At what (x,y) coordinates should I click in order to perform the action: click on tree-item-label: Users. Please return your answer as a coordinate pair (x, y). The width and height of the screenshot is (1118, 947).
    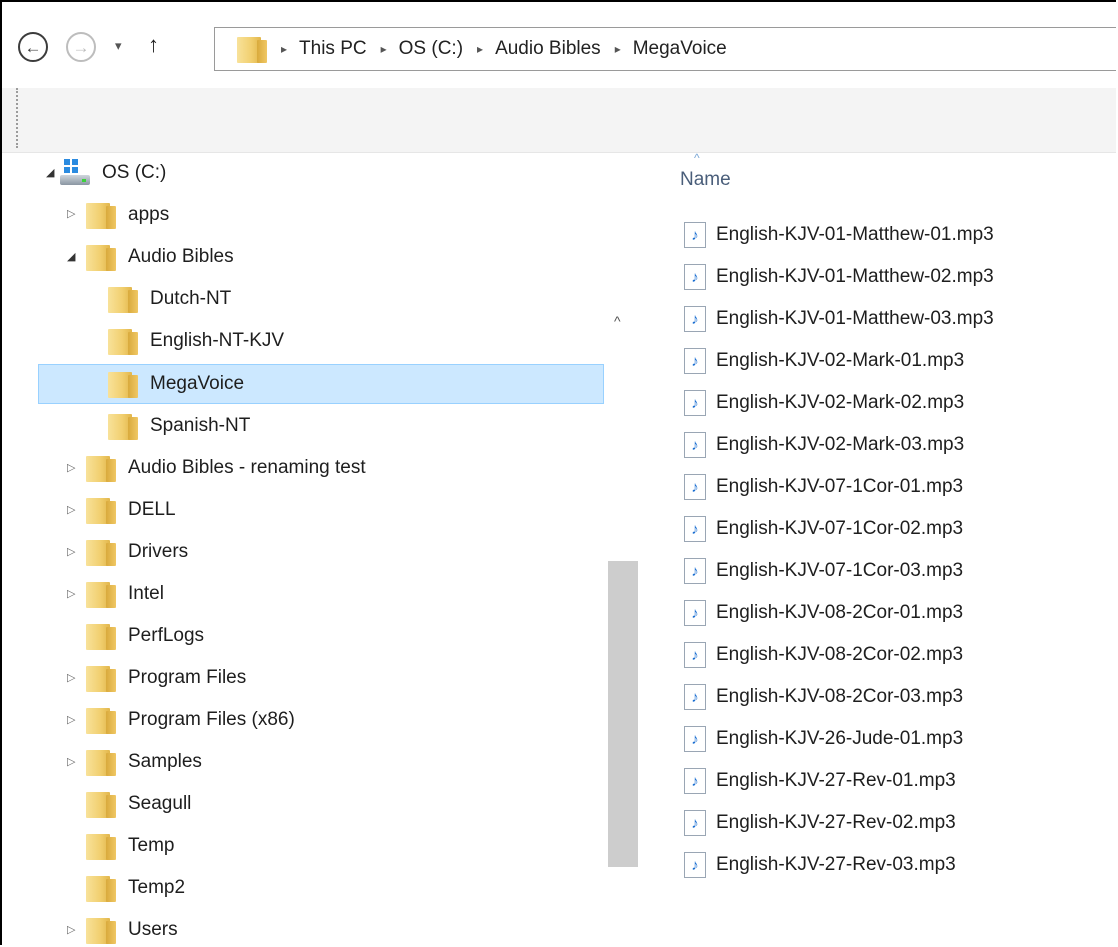
    Looking at the image, I should click on (153, 929).